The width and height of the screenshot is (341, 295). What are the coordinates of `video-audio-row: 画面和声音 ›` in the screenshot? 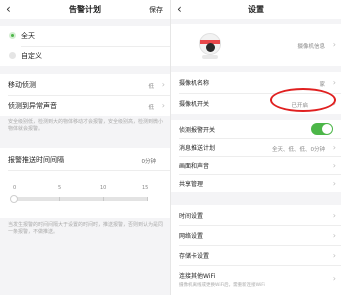 It's located at (256, 165).